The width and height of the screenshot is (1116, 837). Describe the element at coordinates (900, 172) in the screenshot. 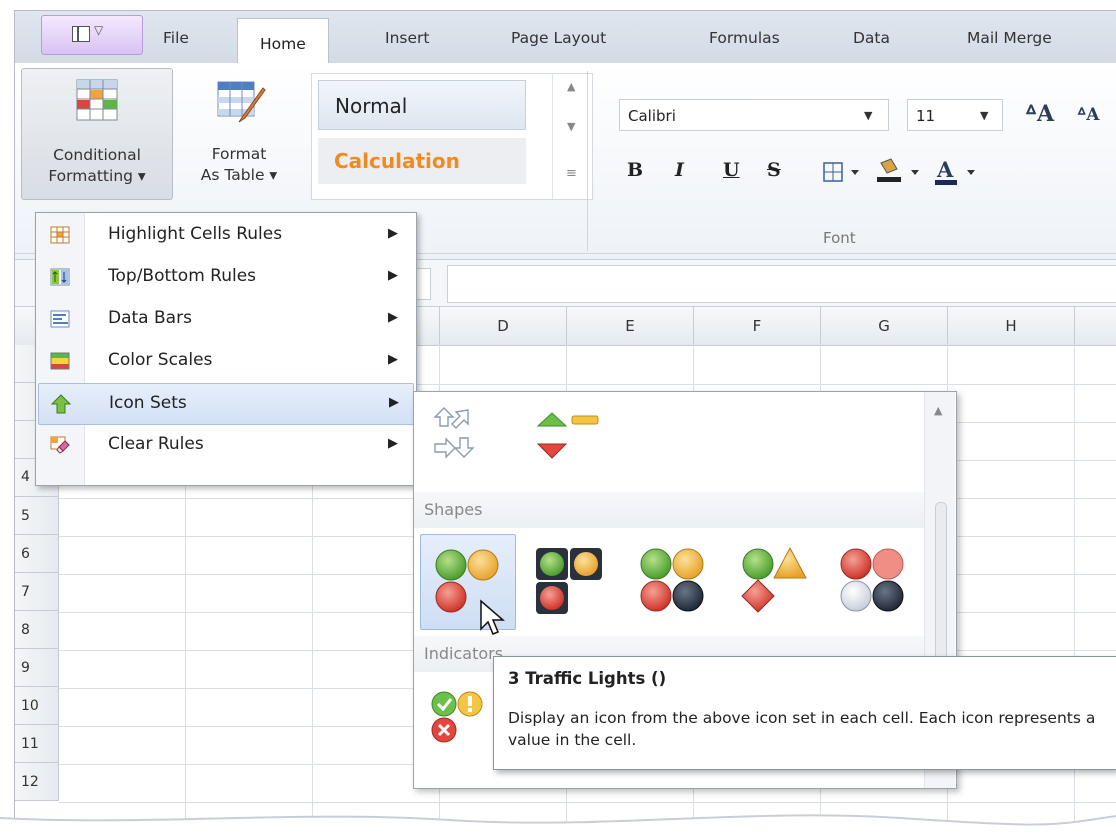

I see `fill-color-button` at that location.